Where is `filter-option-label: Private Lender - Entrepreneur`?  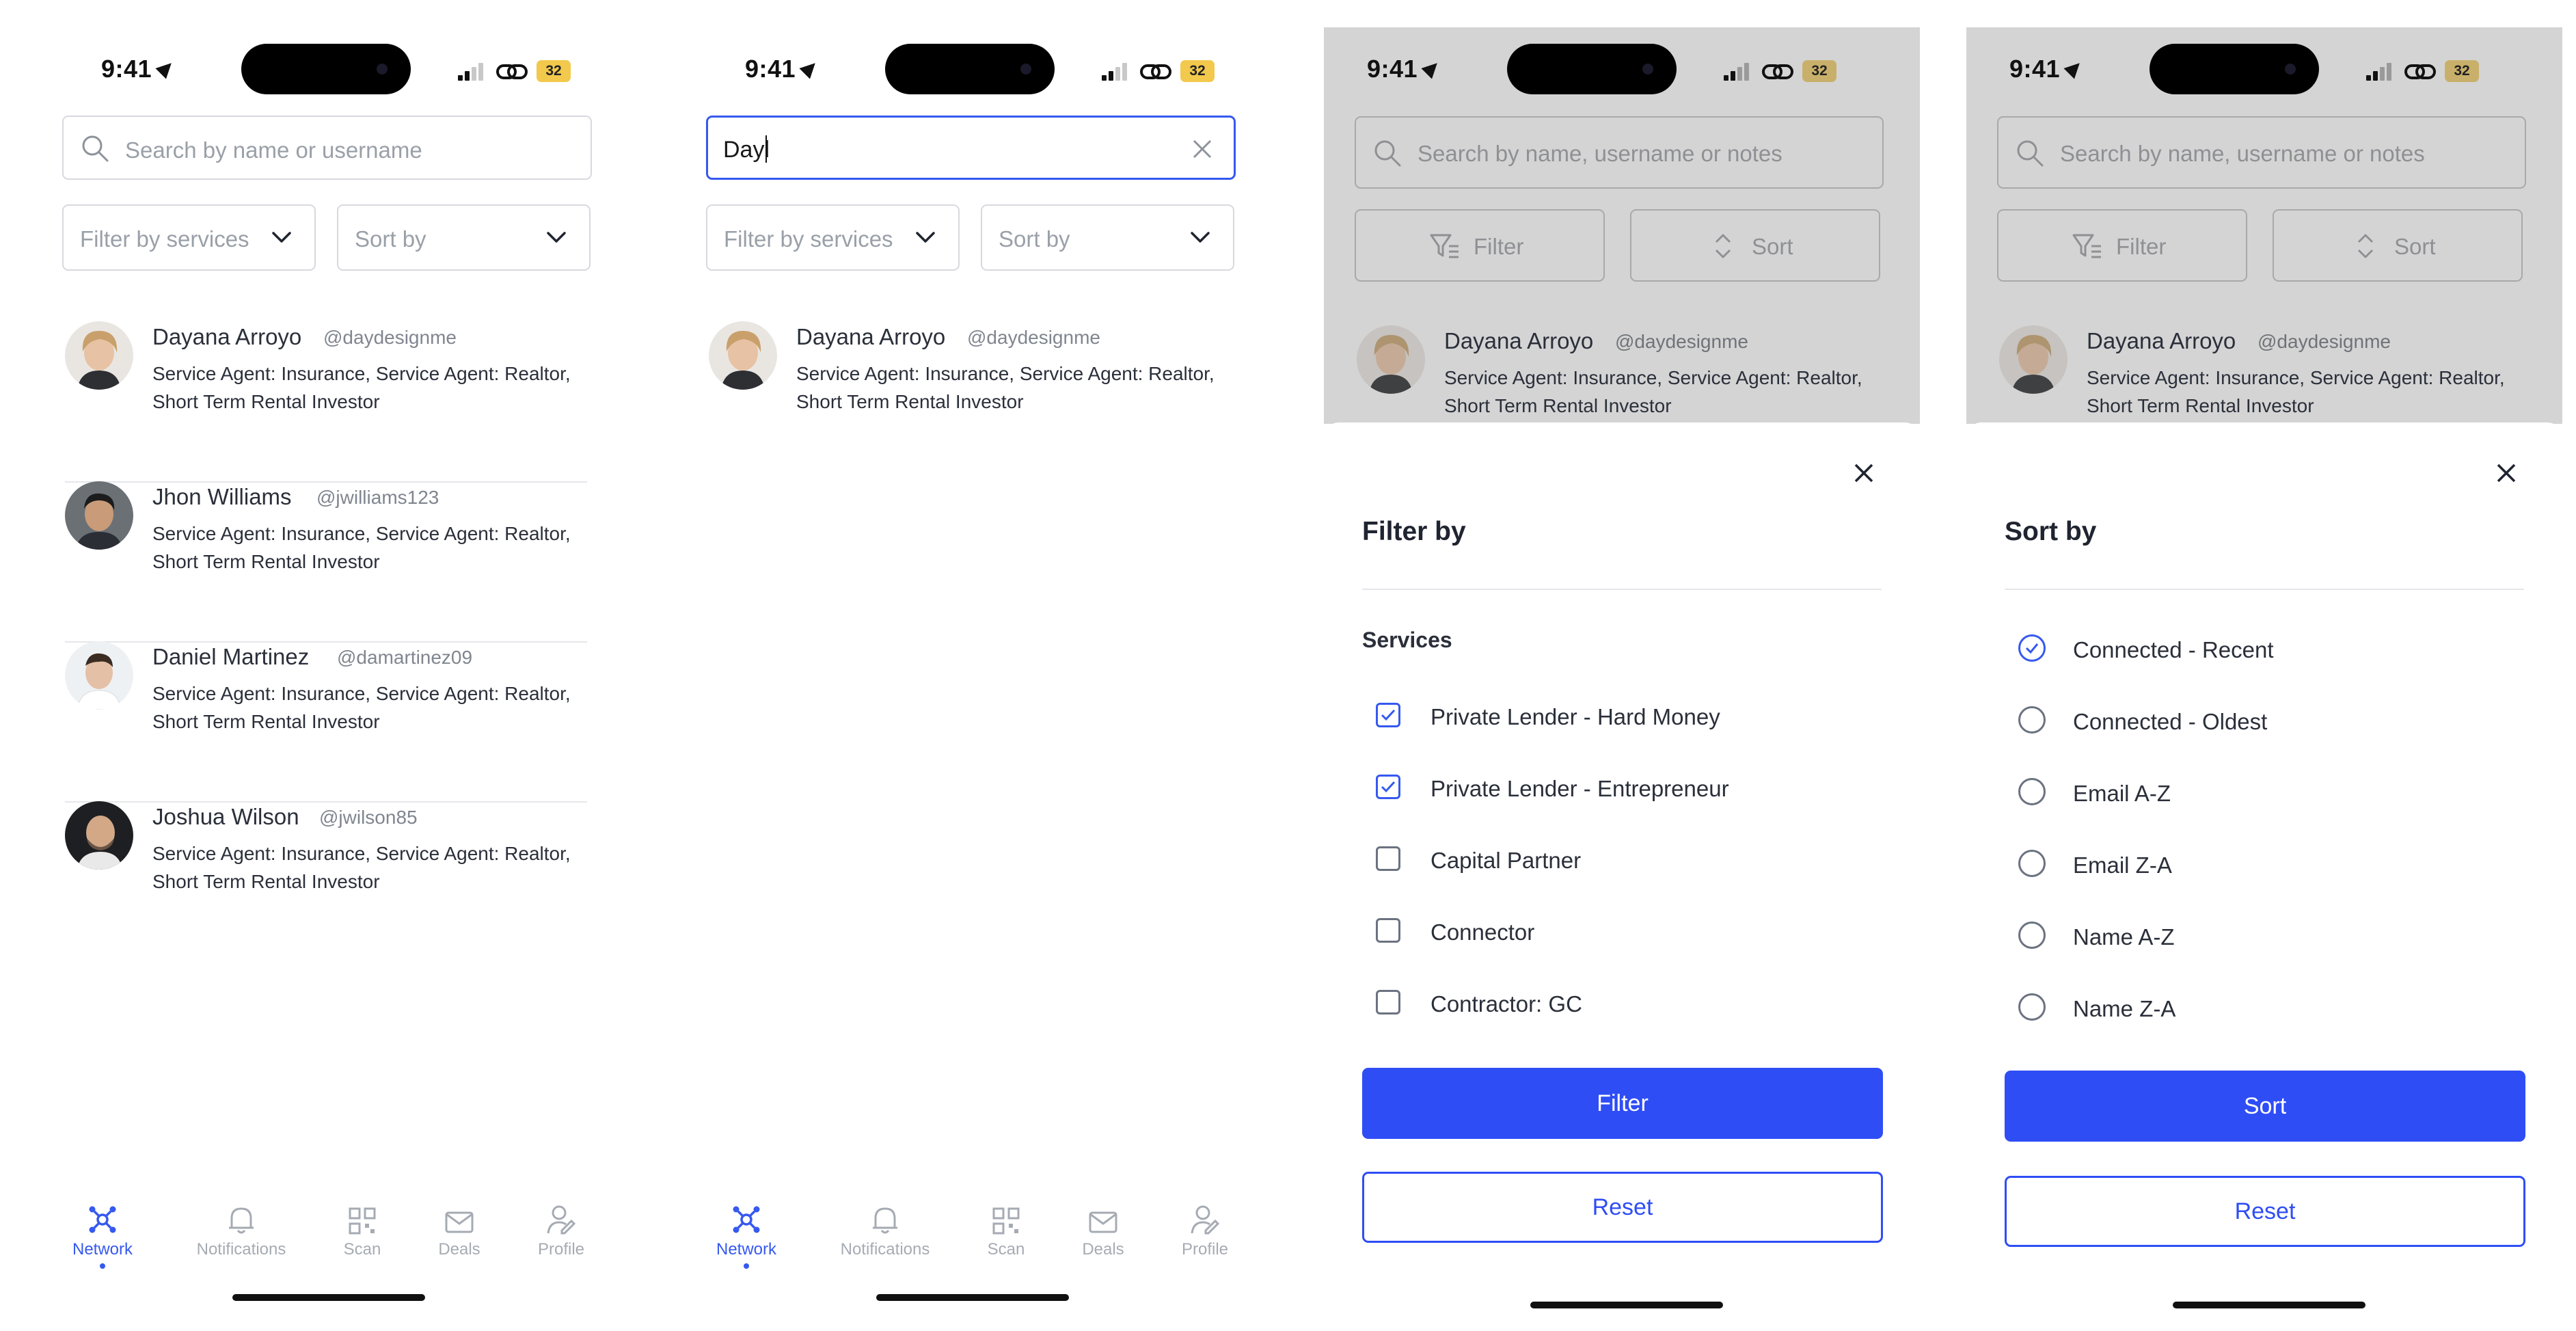 filter-option-label: Private Lender - Entrepreneur is located at coordinates (1580, 788).